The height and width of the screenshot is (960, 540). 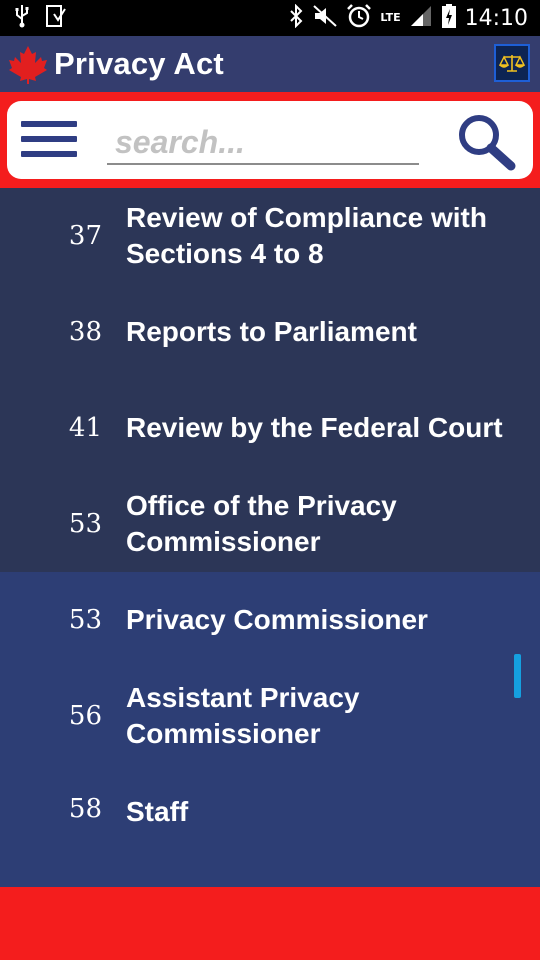 I want to click on section-number: 56, so click(x=85, y=716).